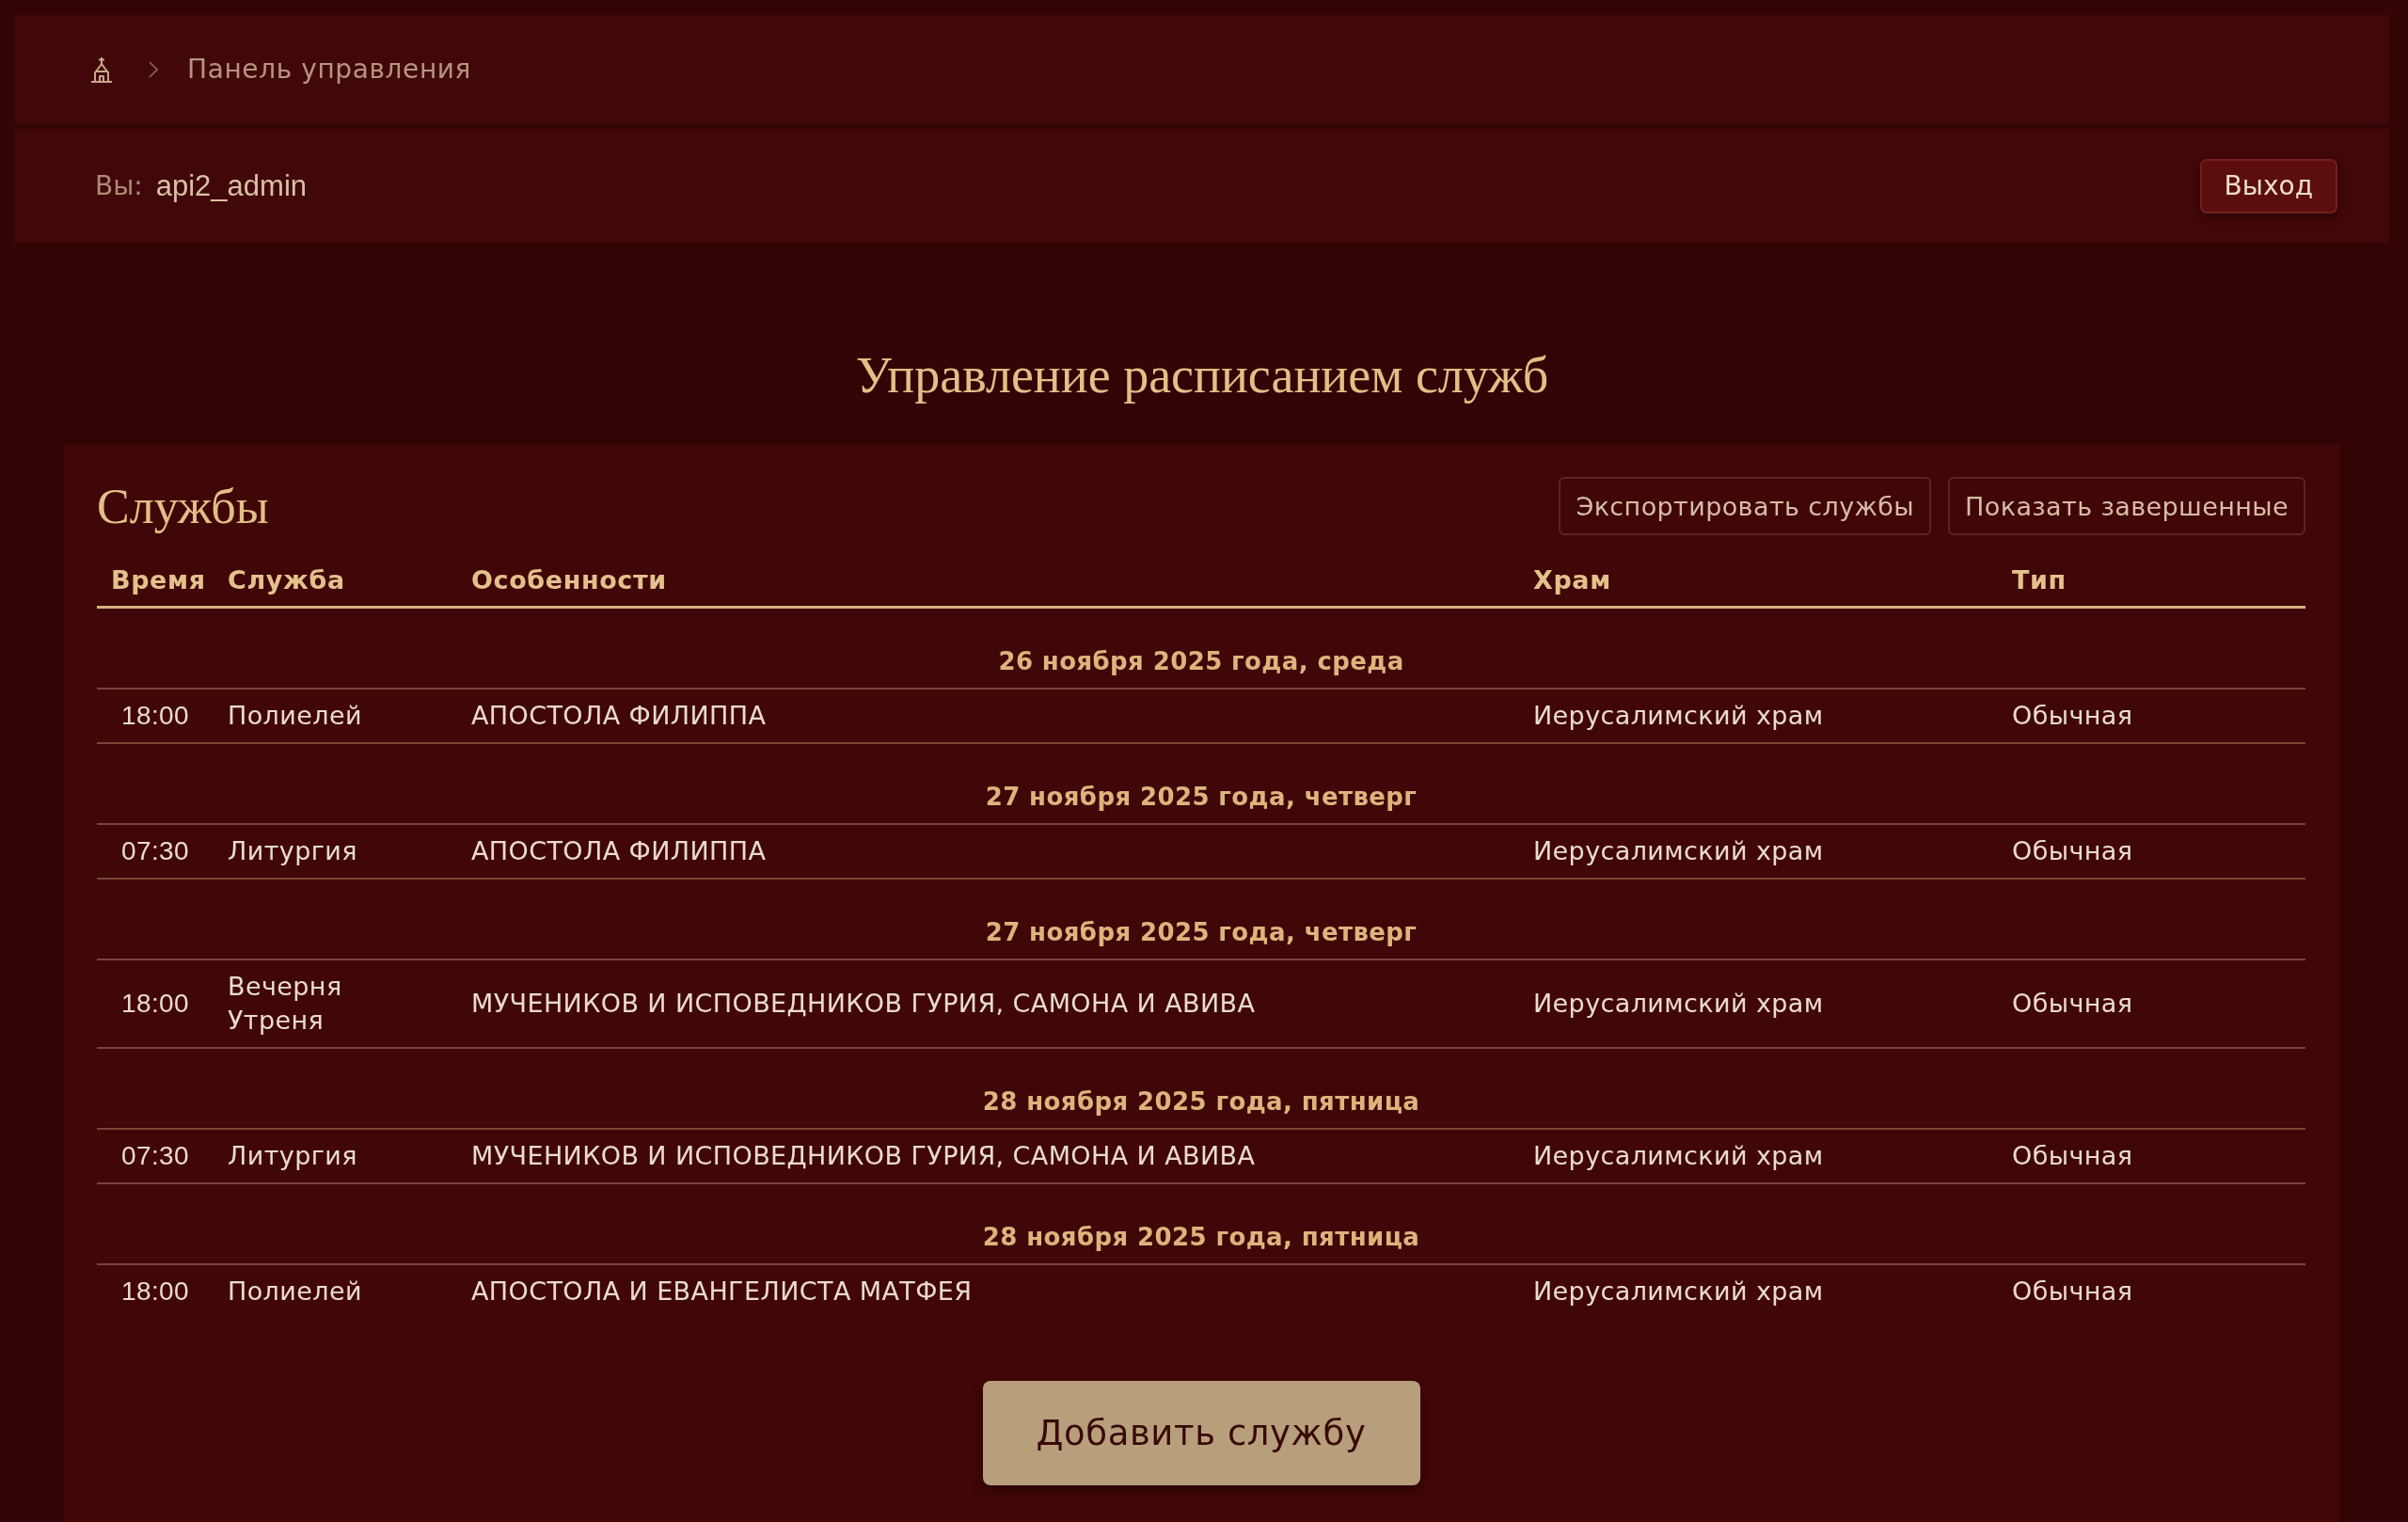 Image resolution: width=2408 pixels, height=1522 pixels. Describe the element at coordinates (102, 69) in the screenshot. I see `church-icon` at that location.